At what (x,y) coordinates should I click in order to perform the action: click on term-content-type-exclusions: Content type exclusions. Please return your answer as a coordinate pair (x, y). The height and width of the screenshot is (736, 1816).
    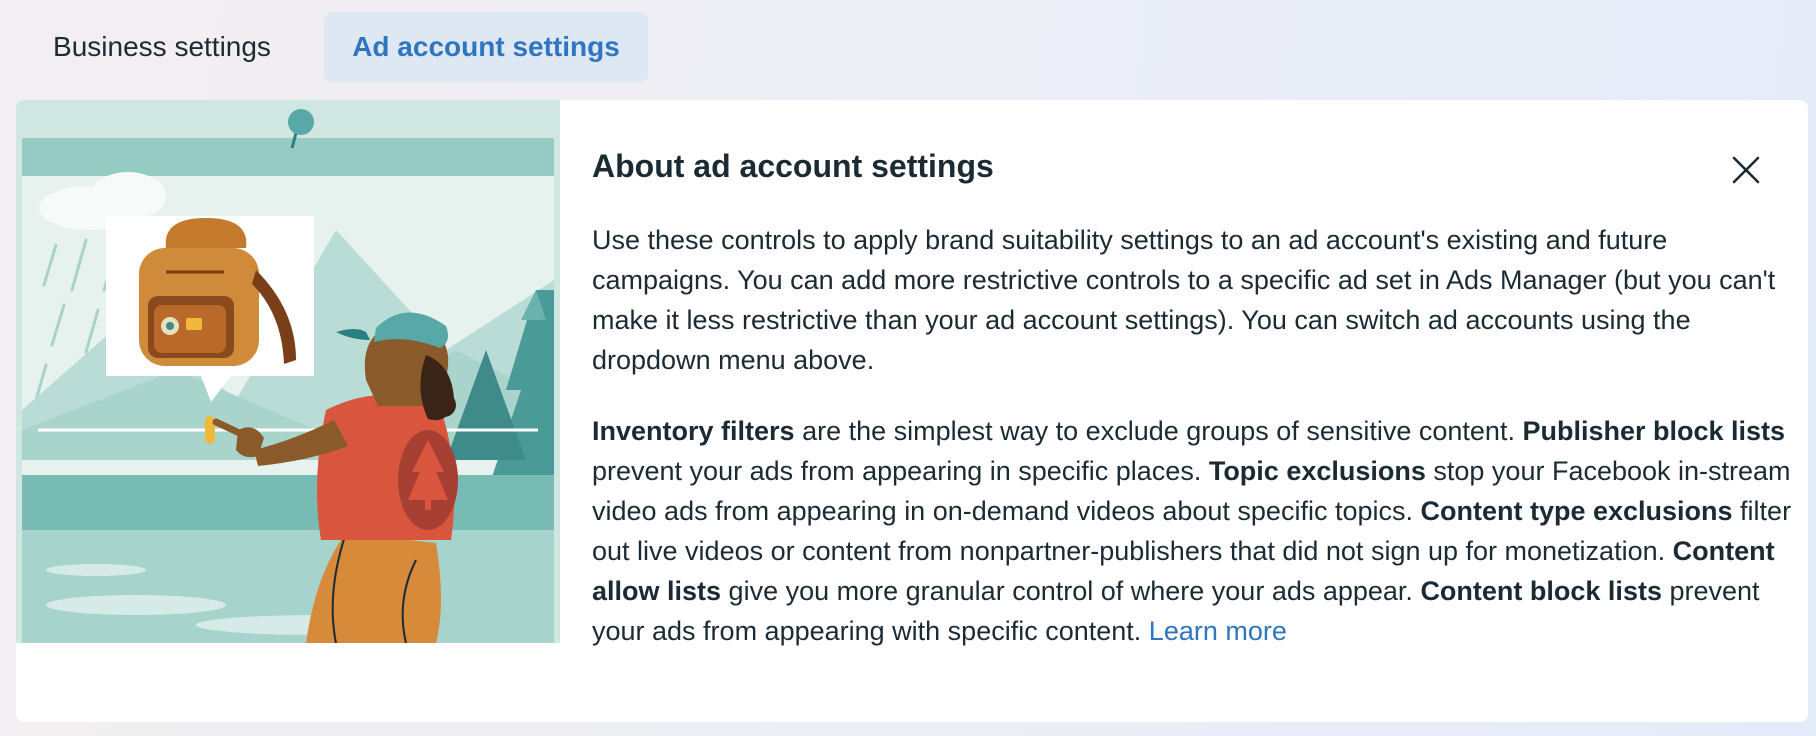
    Looking at the image, I should click on (1576, 511).